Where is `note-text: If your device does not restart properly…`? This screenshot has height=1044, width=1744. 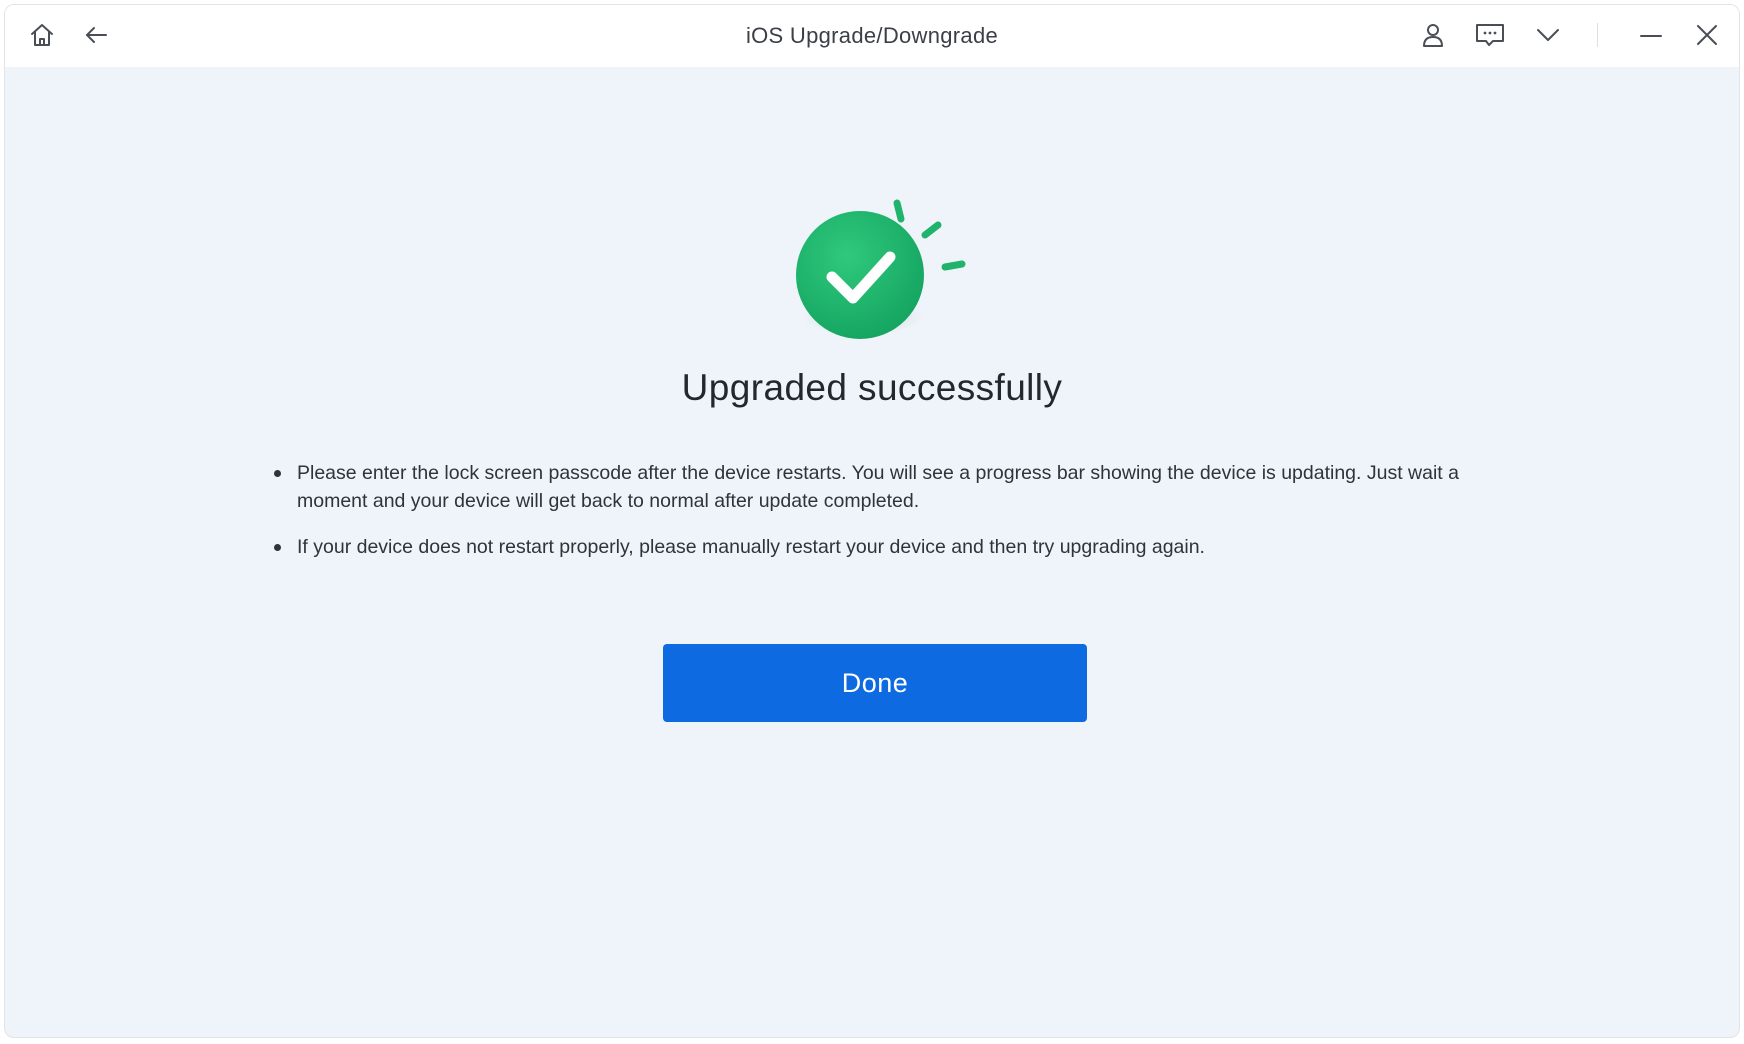 note-text: If your device does not restart properly… is located at coordinates (751, 547).